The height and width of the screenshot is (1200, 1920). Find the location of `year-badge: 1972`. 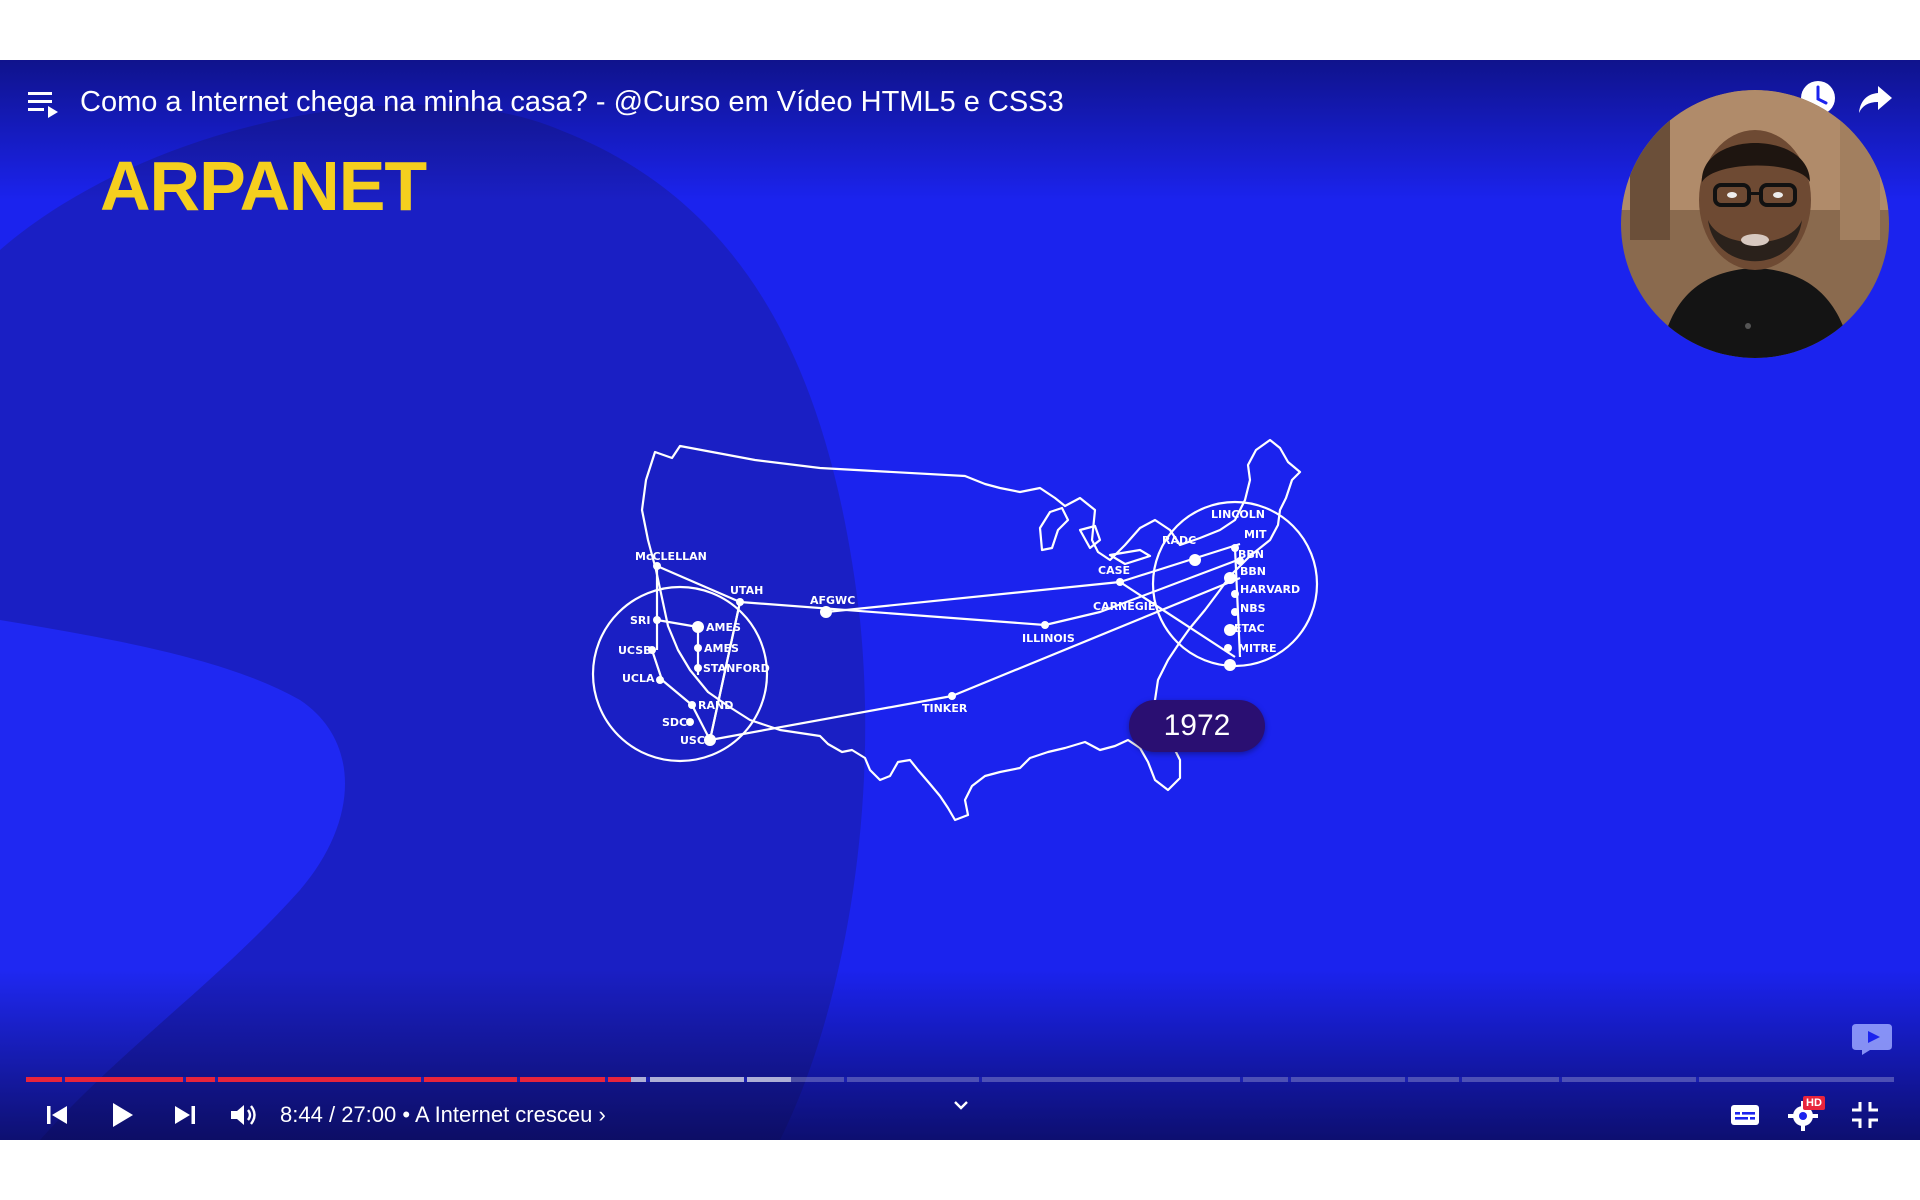

year-badge: 1972 is located at coordinates (1197, 726).